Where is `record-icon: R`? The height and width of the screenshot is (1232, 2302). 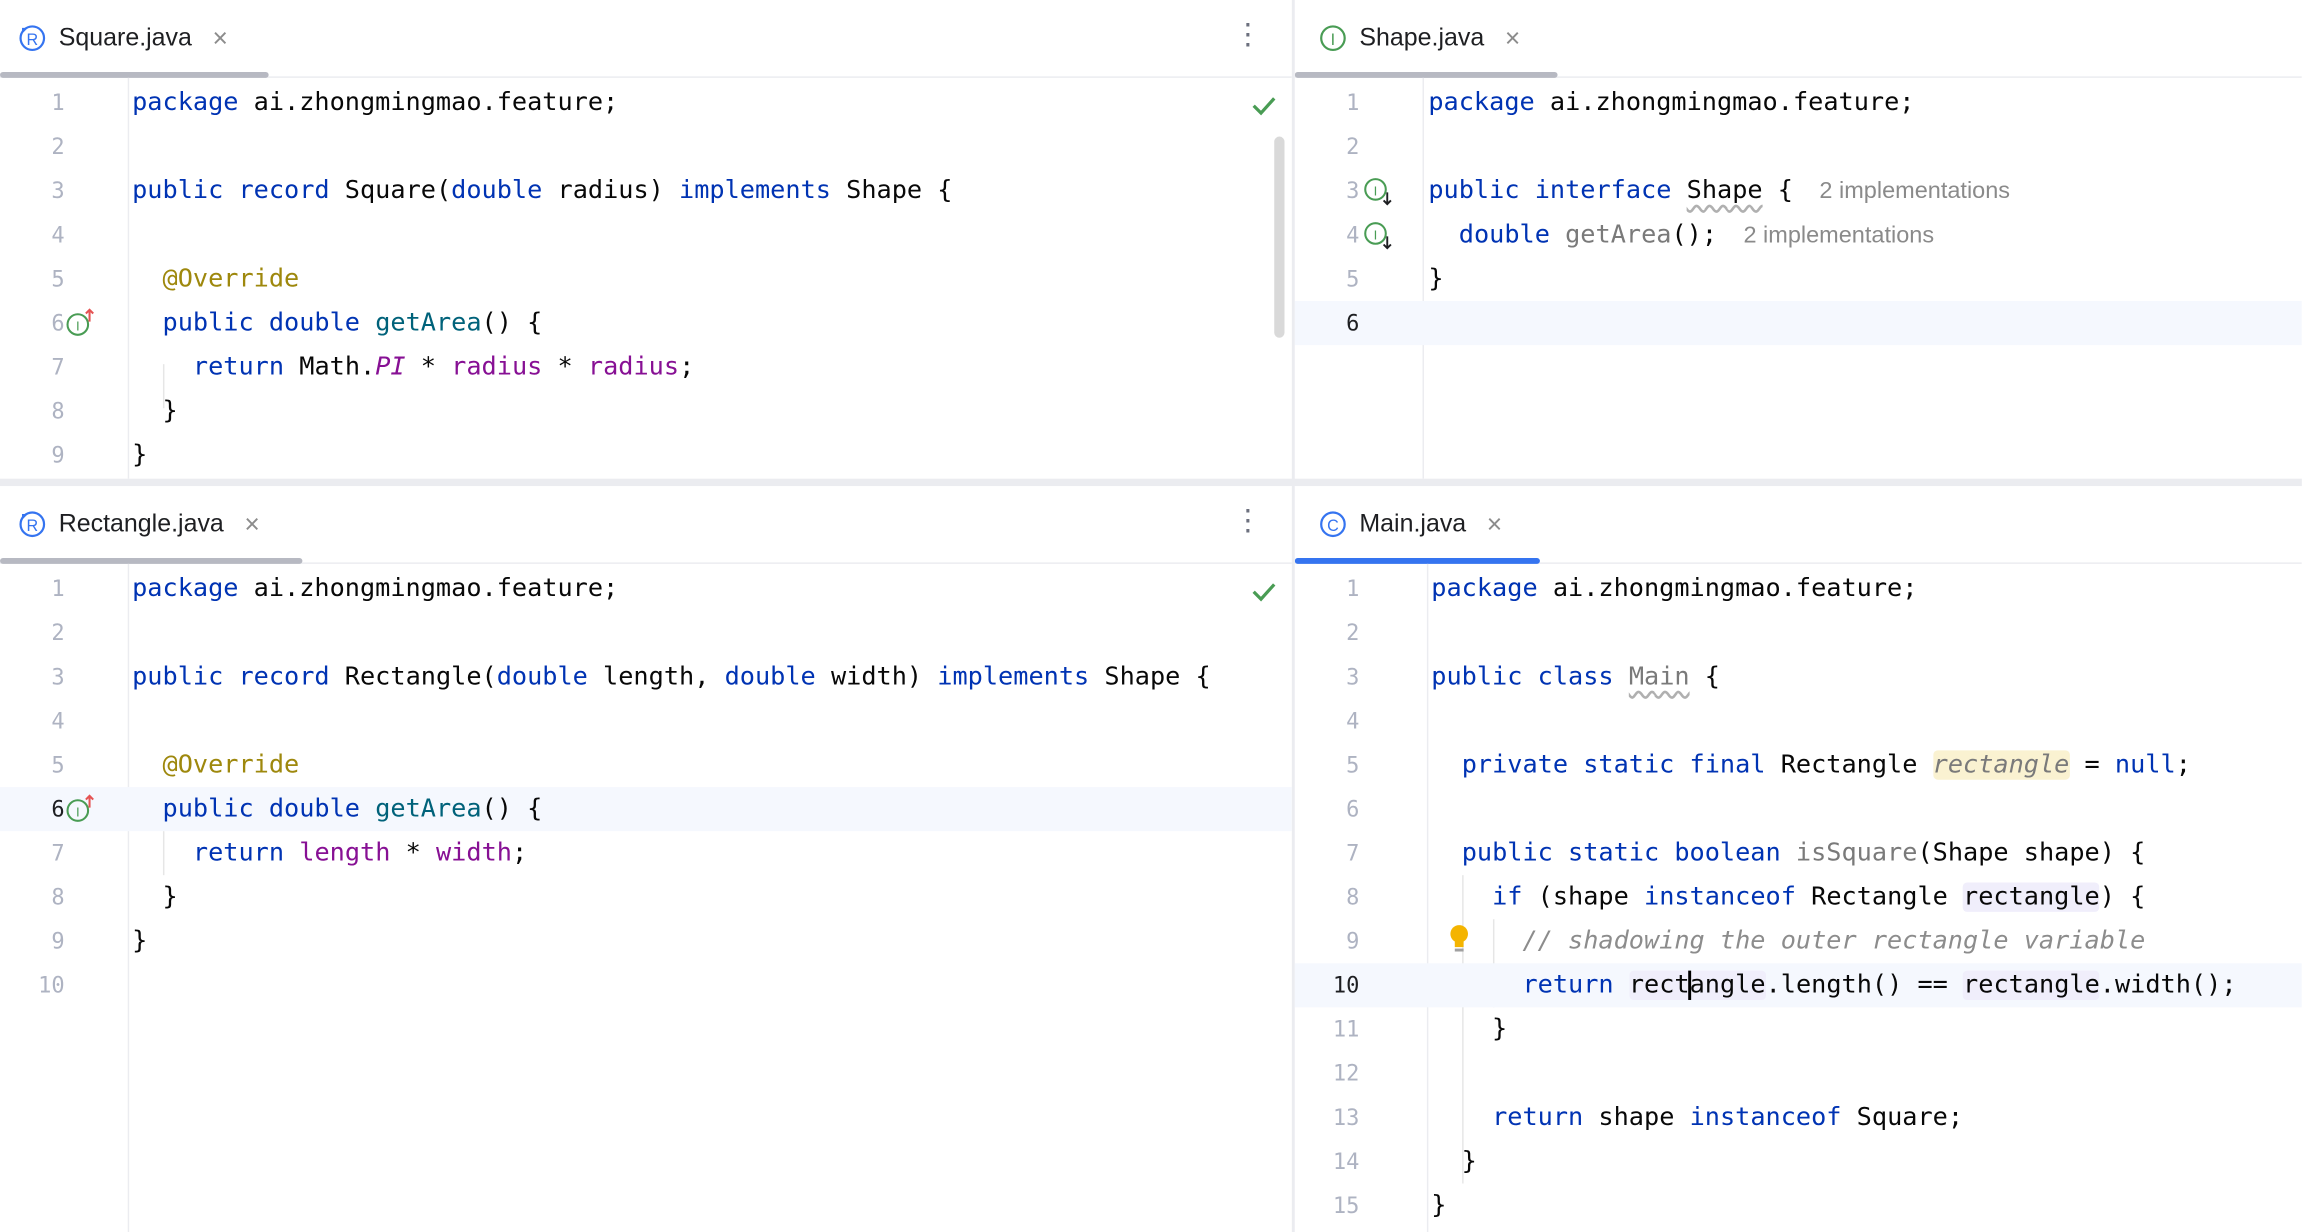
record-icon: R is located at coordinates (32, 524).